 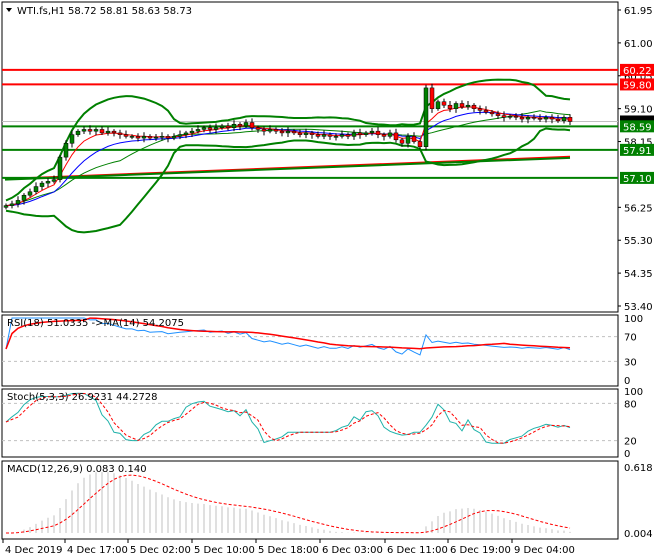 What do you see at coordinates (630, 362) in the screenshot?
I see `rsi-tick-label: 30` at bounding box center [630, 362].